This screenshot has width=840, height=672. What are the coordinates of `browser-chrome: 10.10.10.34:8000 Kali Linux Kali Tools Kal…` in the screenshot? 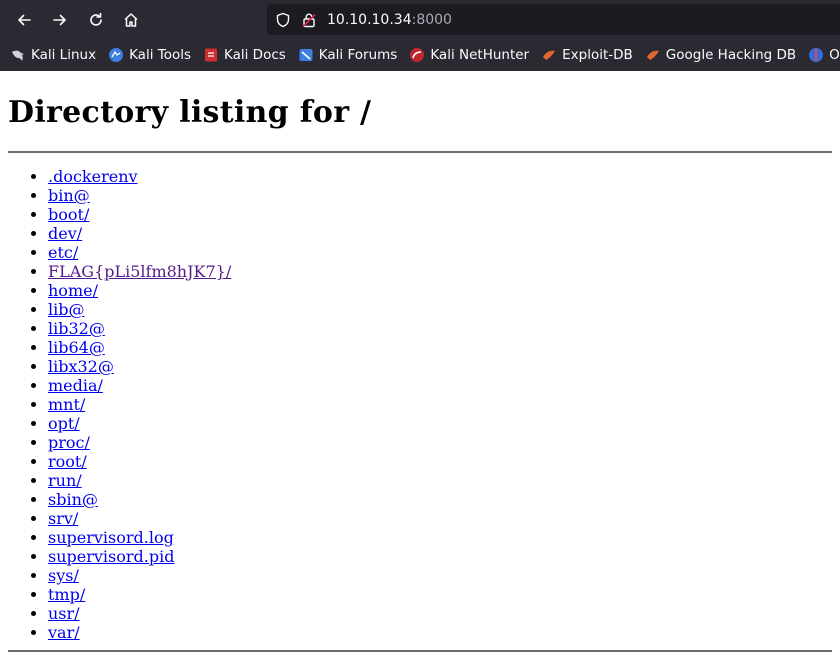 It's located at (420, 35).